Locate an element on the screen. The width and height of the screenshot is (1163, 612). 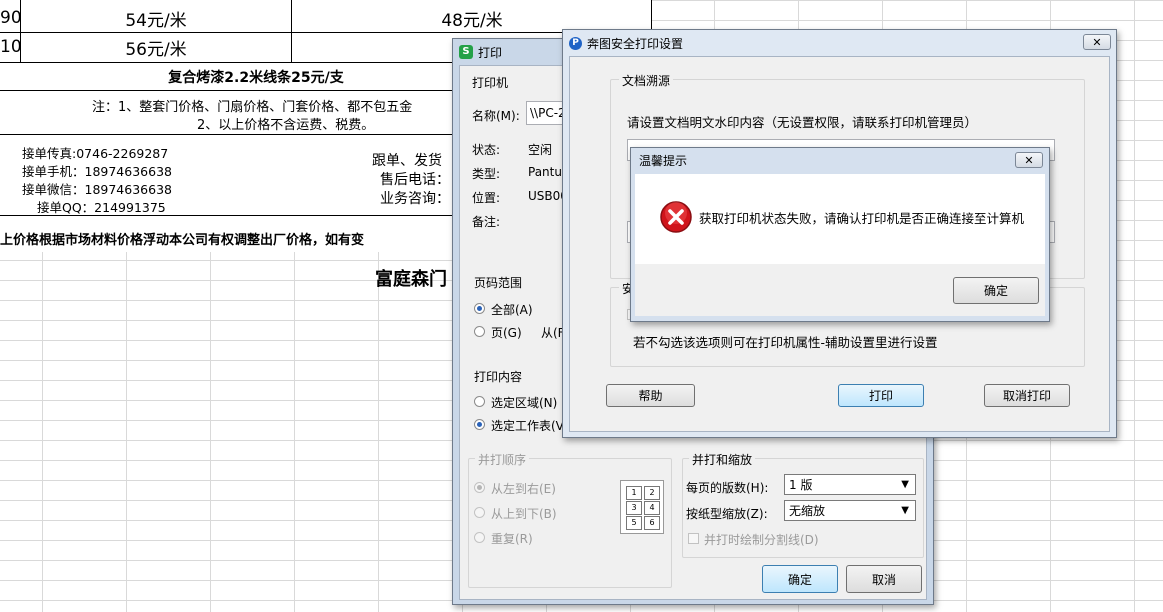
order-digit: 4 is located at coordinates (652, 508).